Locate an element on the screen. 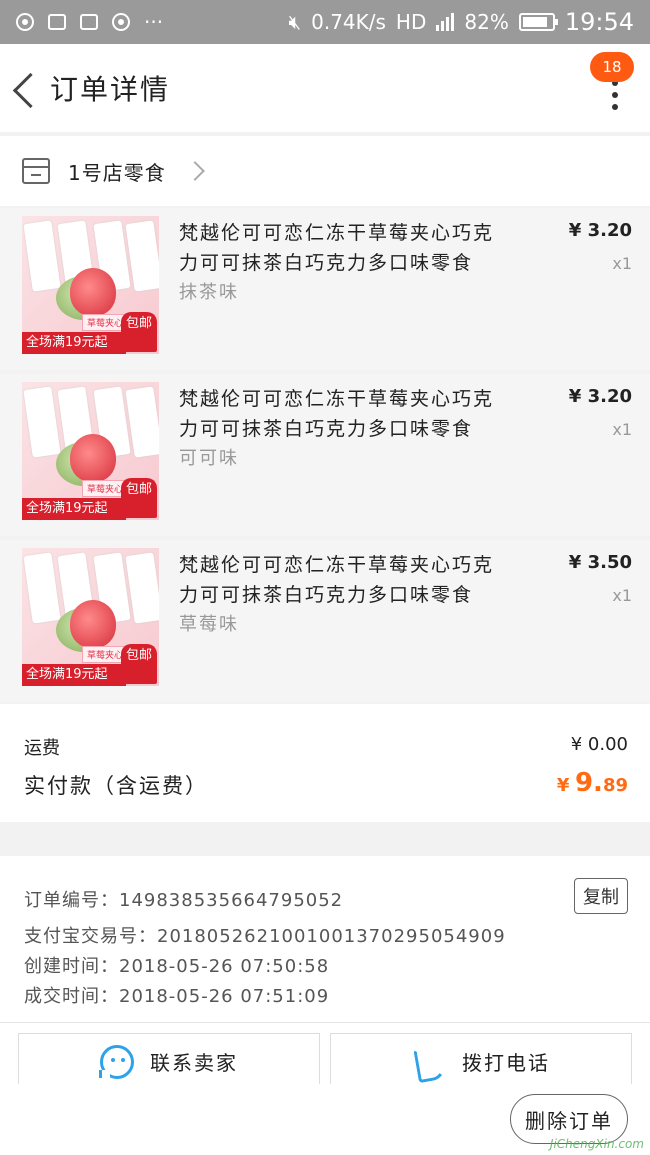  gallery-icon is located at coordinates (89, 22).